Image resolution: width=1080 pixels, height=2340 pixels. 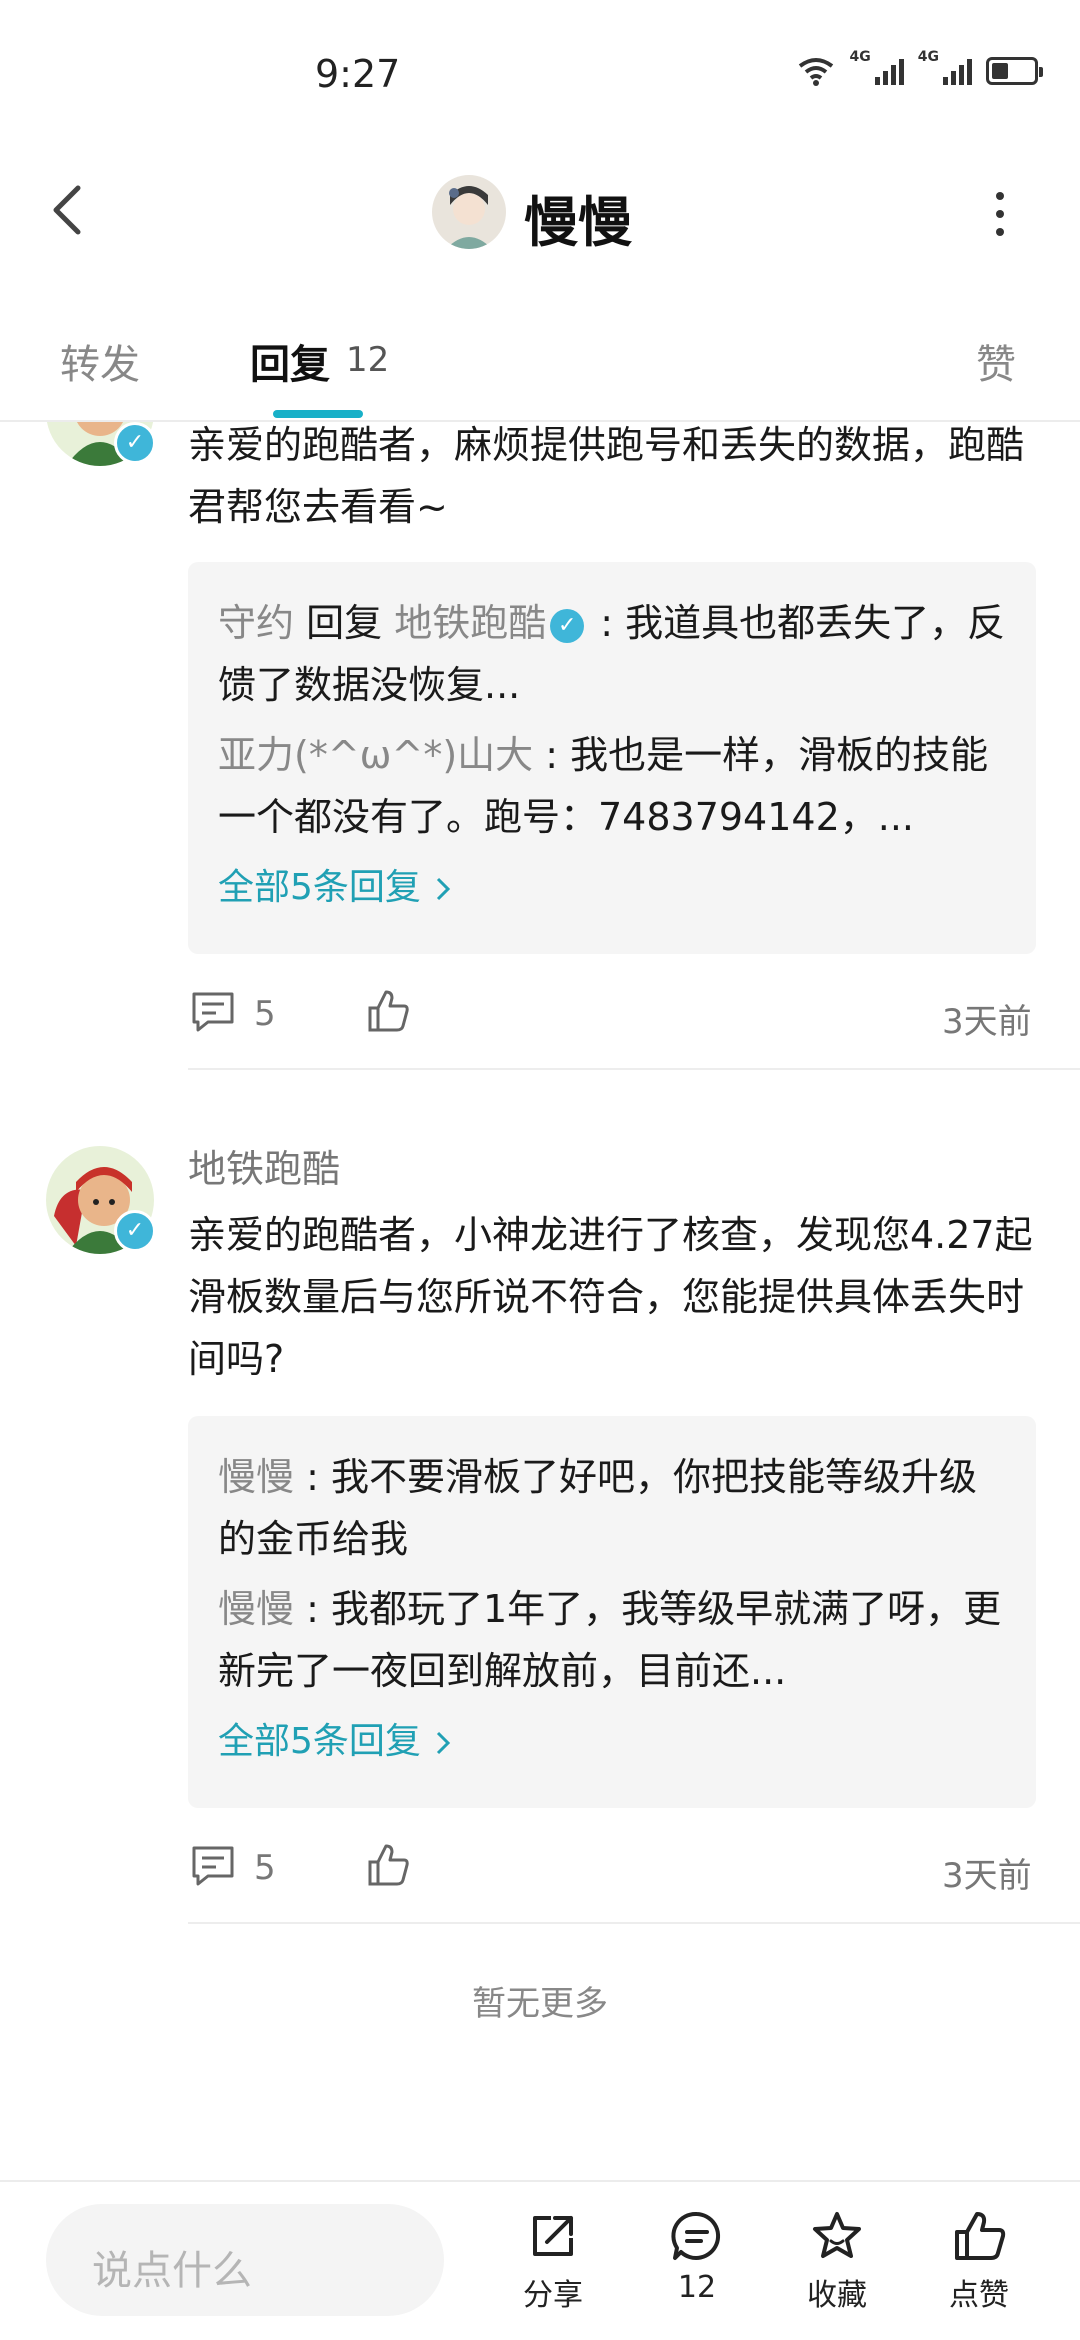 What do you see at coordinates (578, 222) in the screenshot?
I see `page-title: 慢慢` at bounding box center [578, 222].